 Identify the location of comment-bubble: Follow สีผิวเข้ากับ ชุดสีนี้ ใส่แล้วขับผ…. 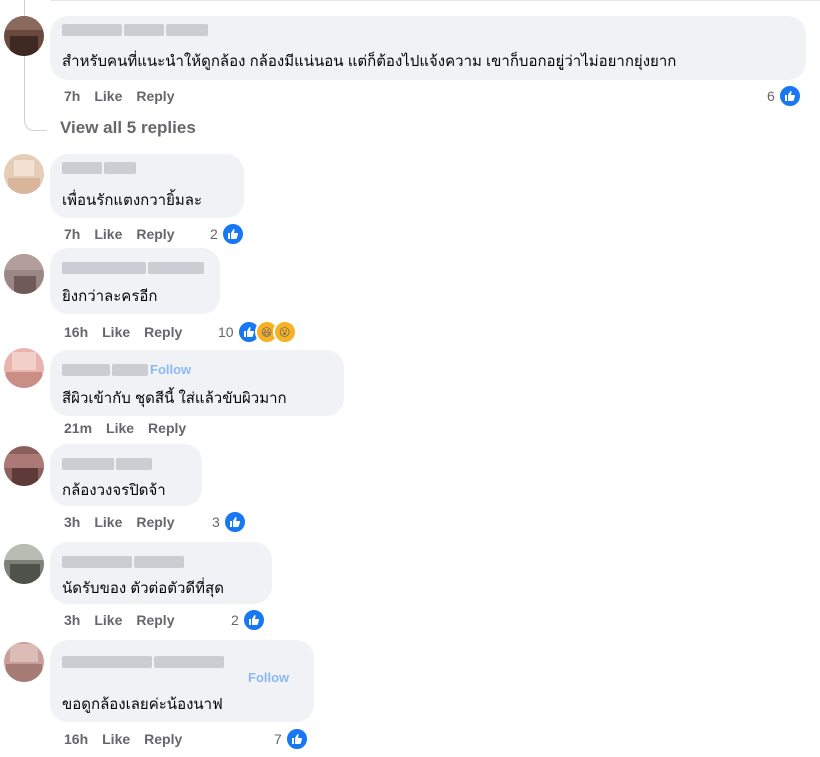
(197, 383).